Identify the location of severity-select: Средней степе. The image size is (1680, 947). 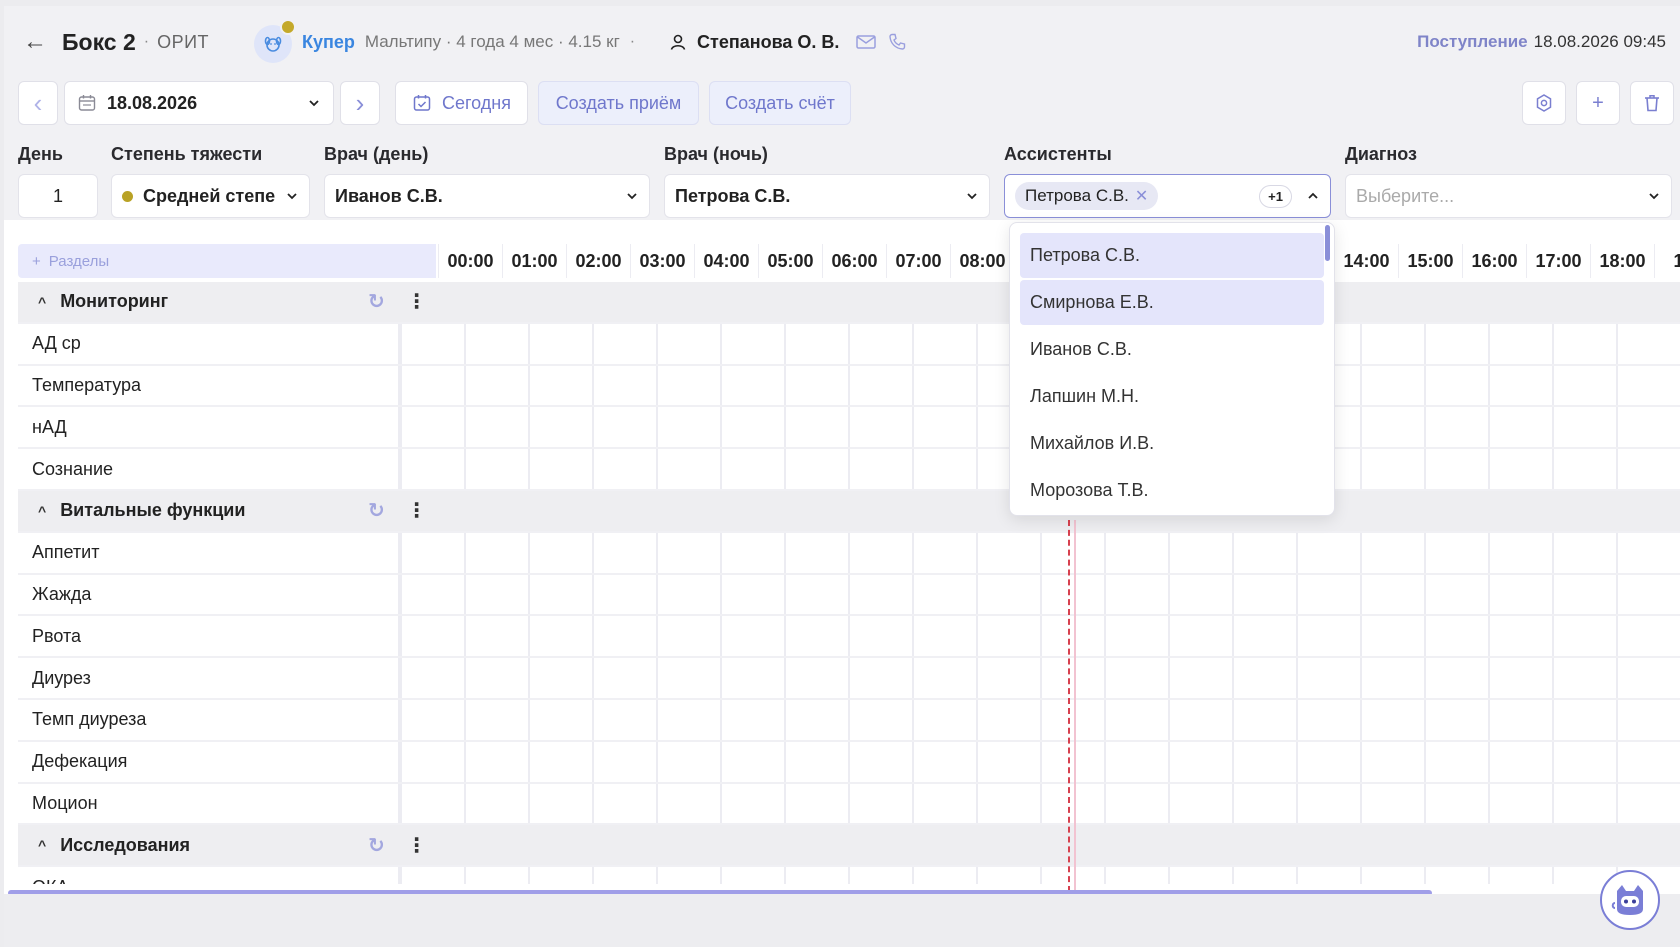
(210, 196).